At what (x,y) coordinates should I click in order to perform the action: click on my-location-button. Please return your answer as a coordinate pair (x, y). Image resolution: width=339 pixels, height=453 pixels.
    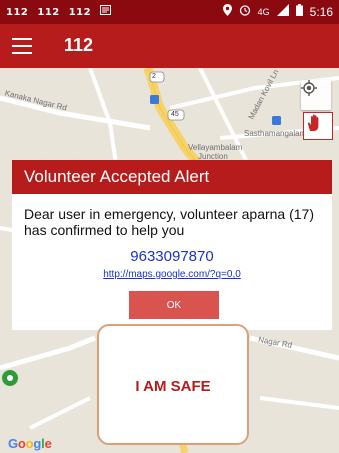
    Looking at the image, I should click on (316, 95).